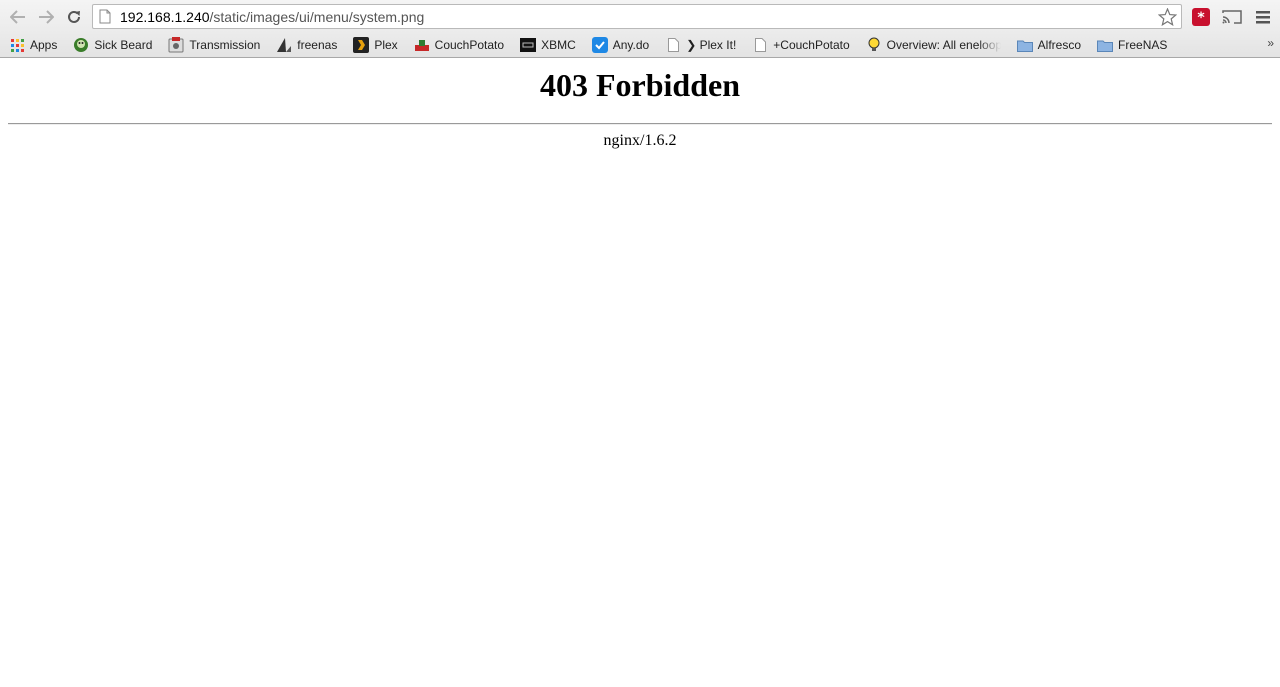  I want to click on bookmark-label: Plex, so click(386, 45).